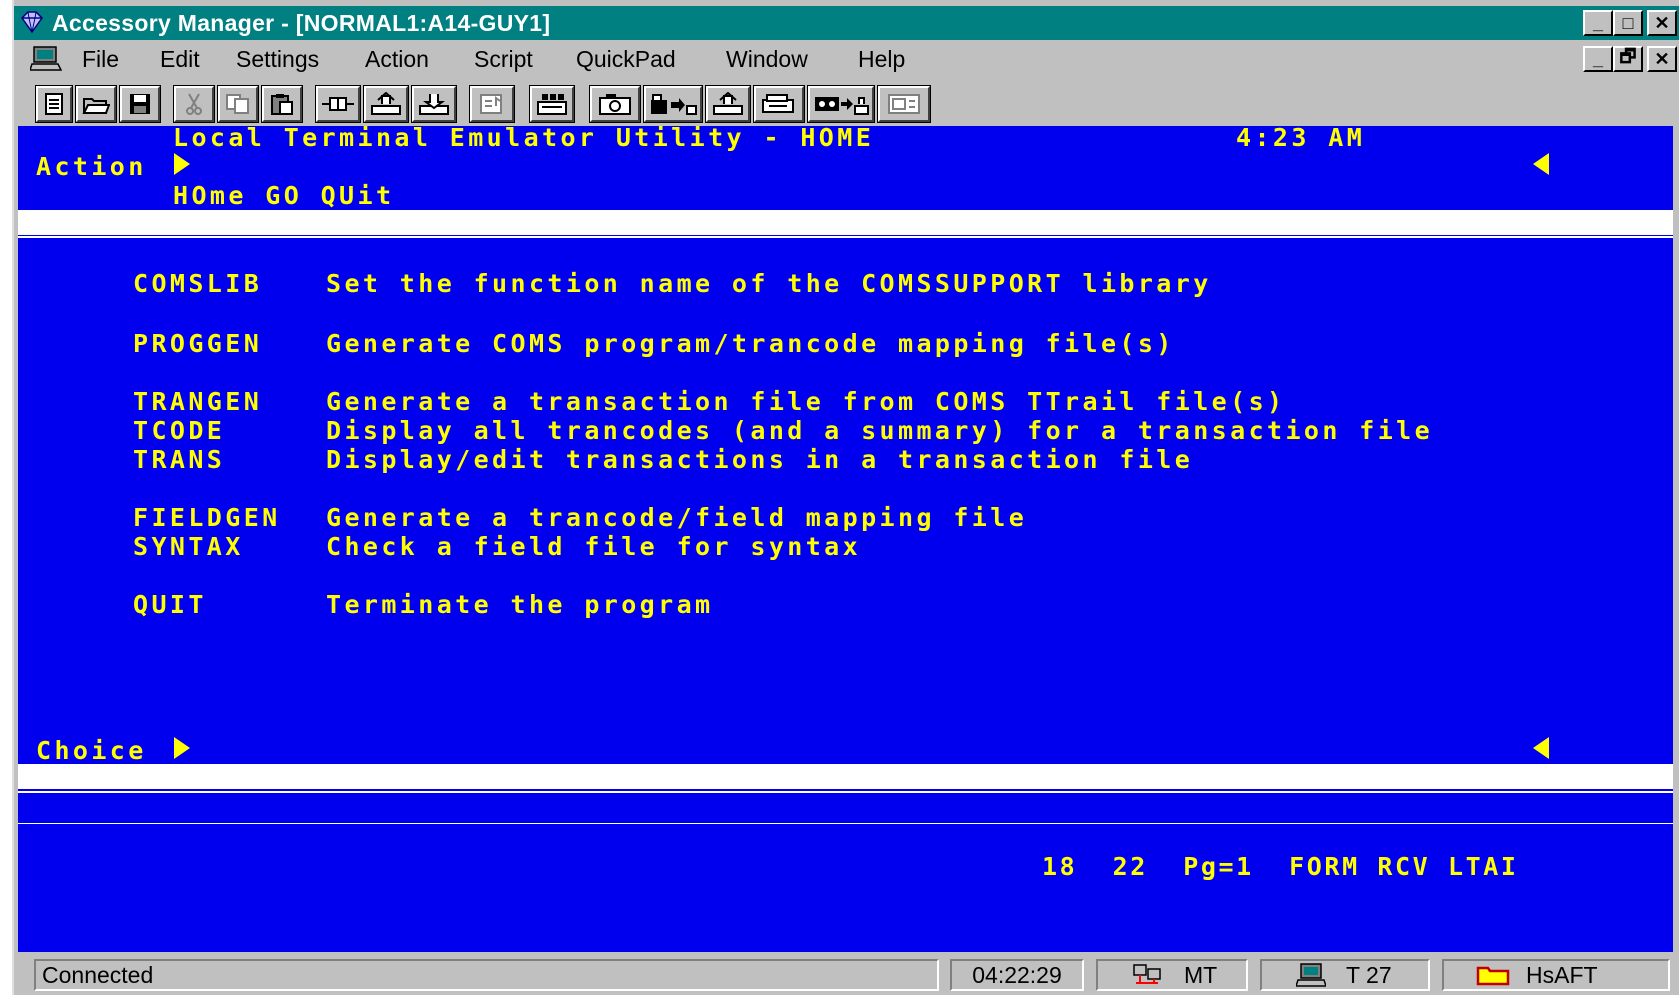 The height and width of the screenshot is (995, 1679). I want to click on keyboard-map-icon, so click(552, 104).